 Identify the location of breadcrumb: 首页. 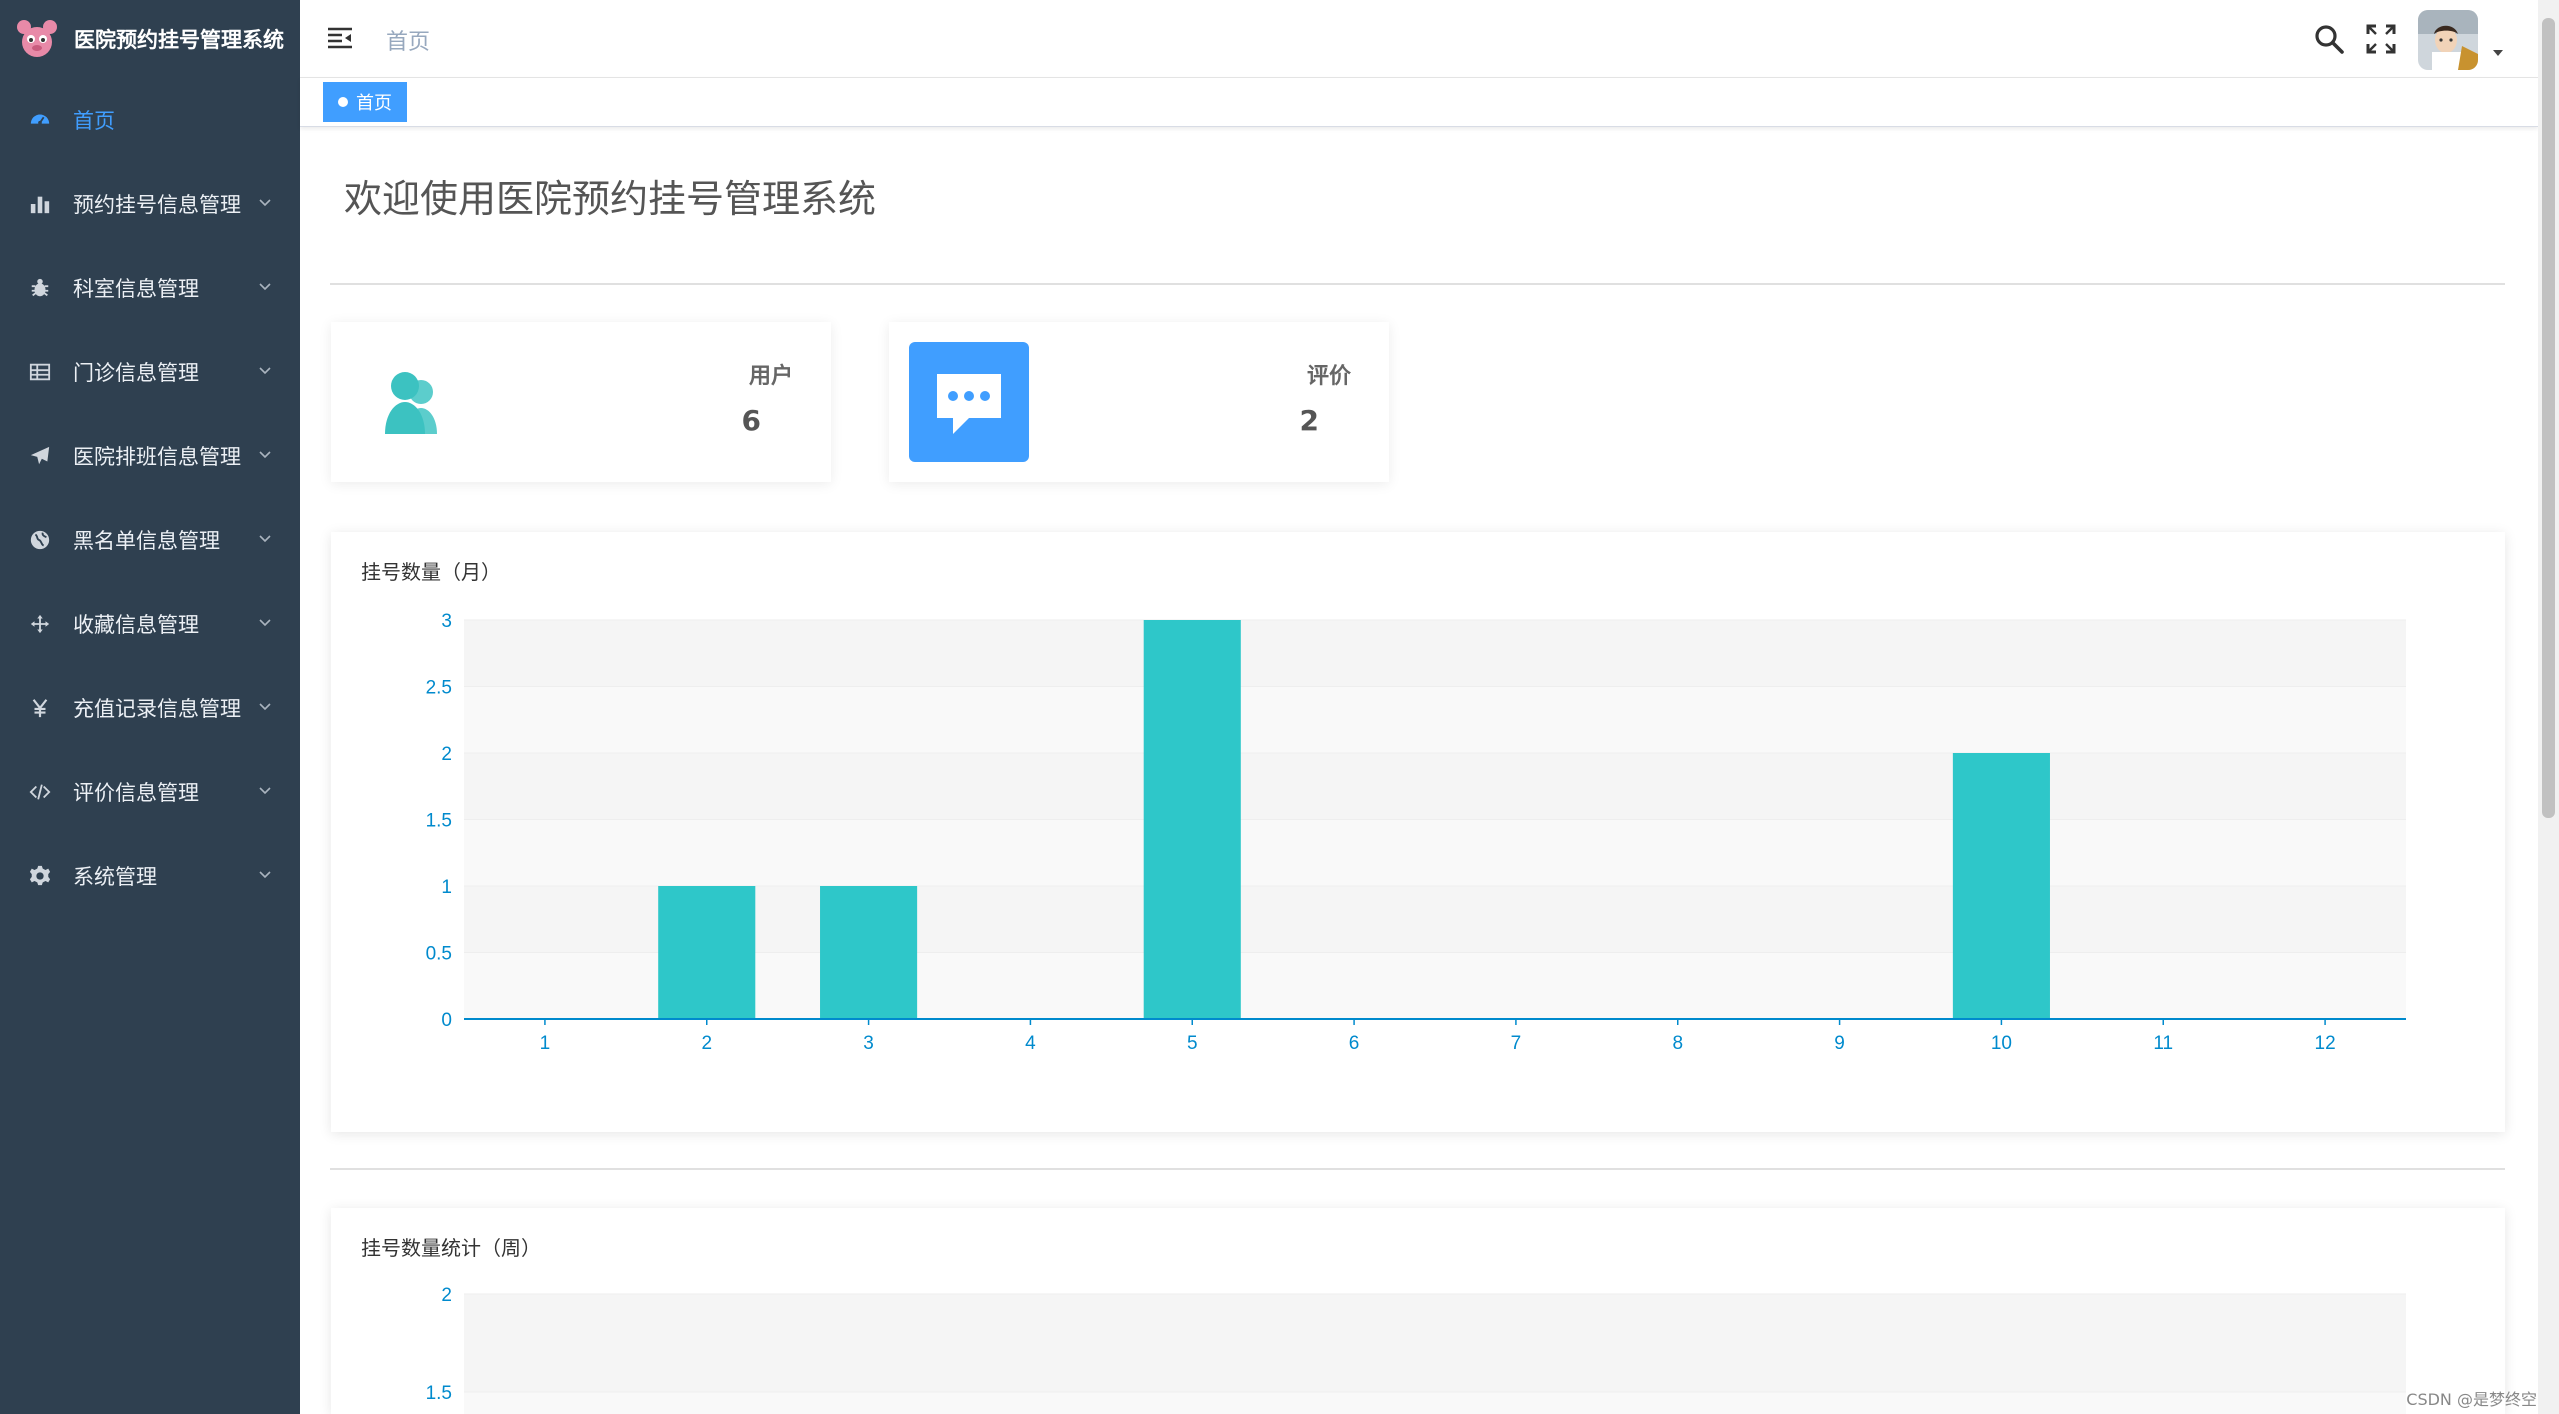
(408, 40).